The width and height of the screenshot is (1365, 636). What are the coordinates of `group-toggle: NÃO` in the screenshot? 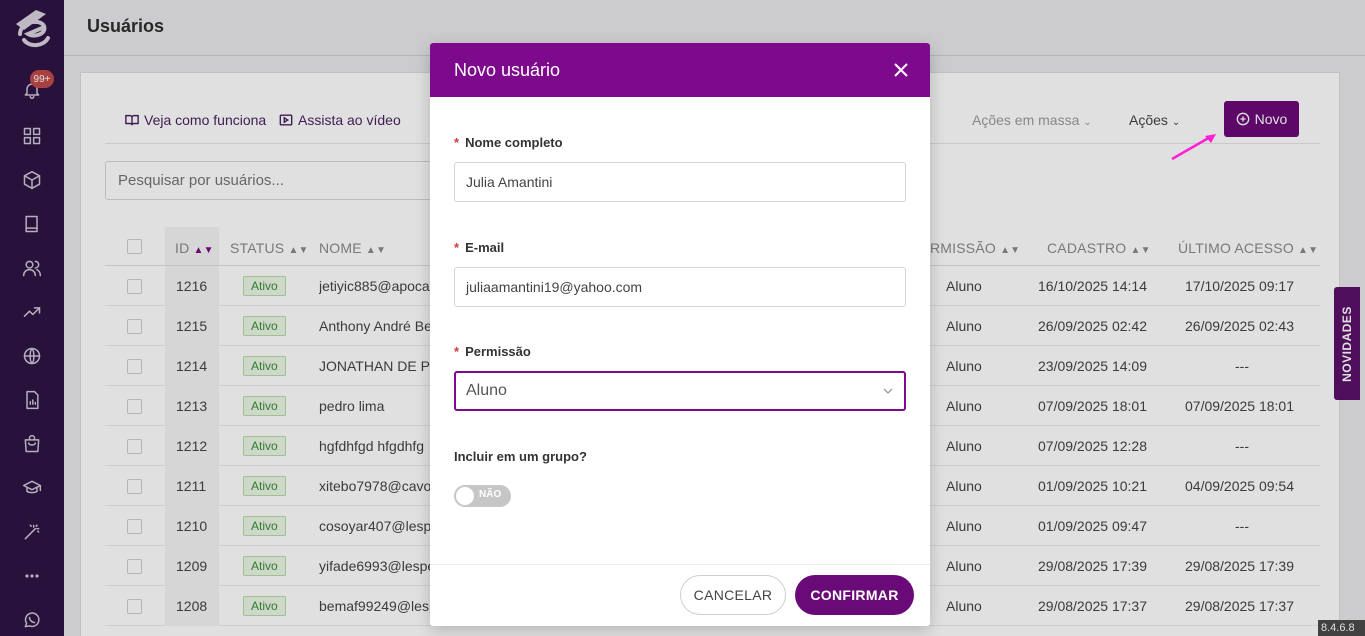 It's located at (482, 496).